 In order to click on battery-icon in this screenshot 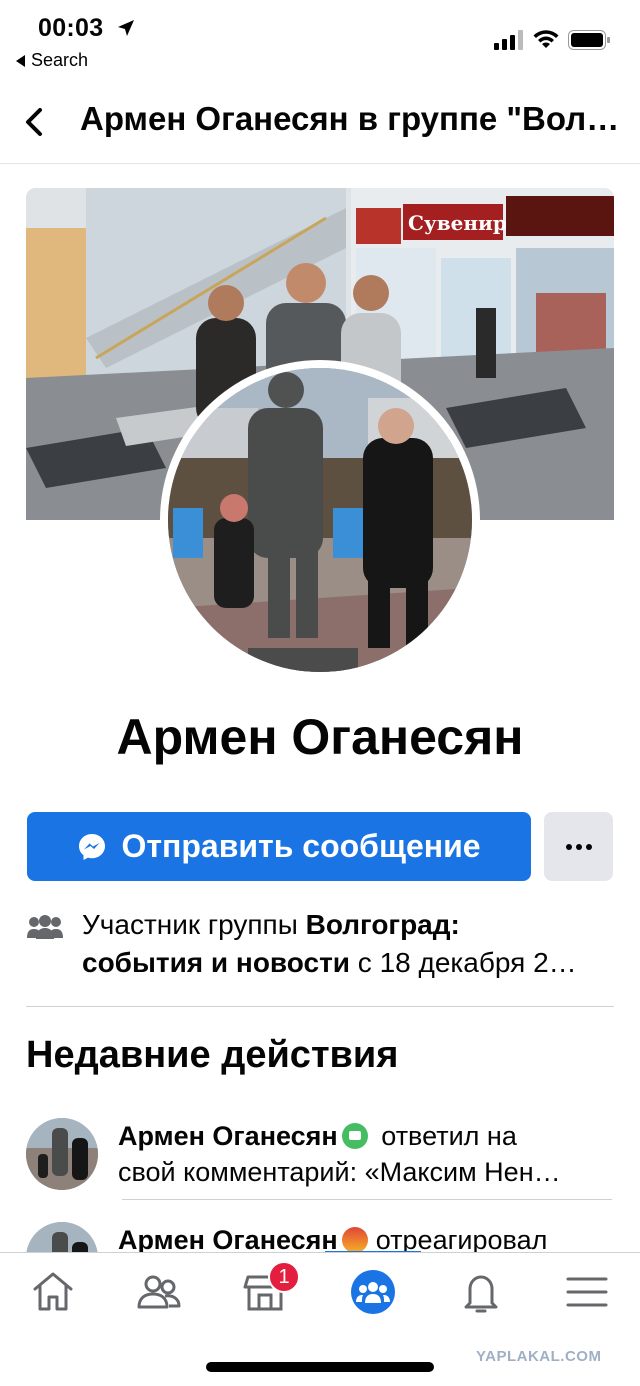, I will do `click(589, 40)`.